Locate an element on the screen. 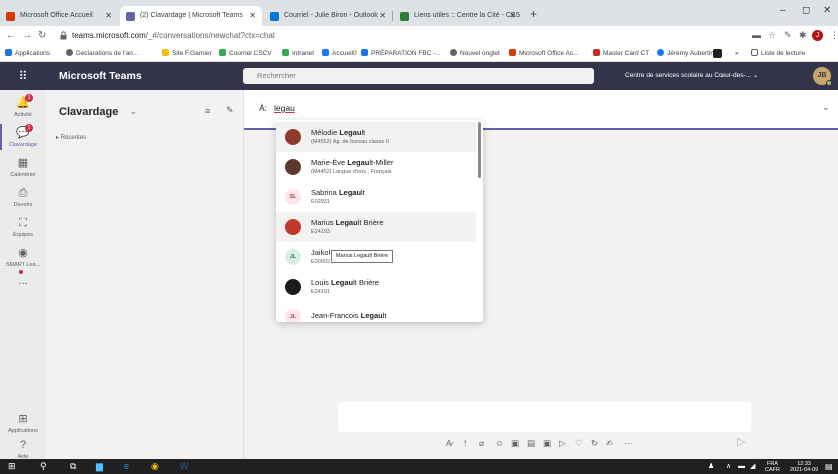 This screenshot has height=474, width=838. gif-icon: ▣ is located at coordinates (515, 443).